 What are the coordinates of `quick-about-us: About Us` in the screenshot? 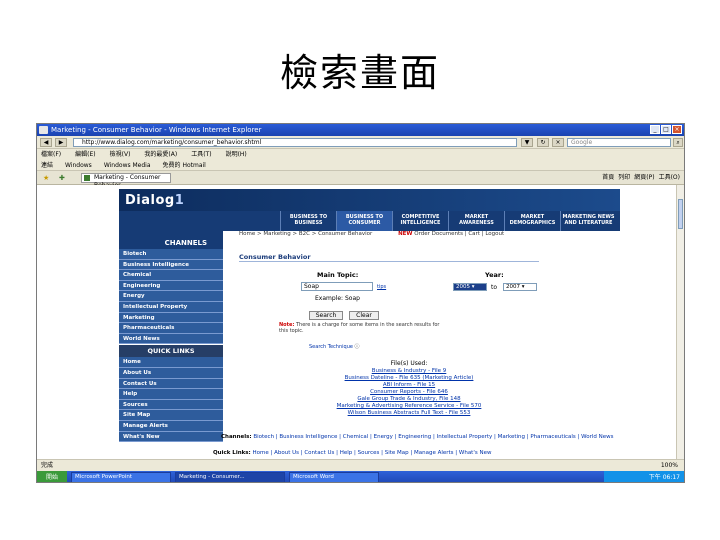 It's located at (171, 373).